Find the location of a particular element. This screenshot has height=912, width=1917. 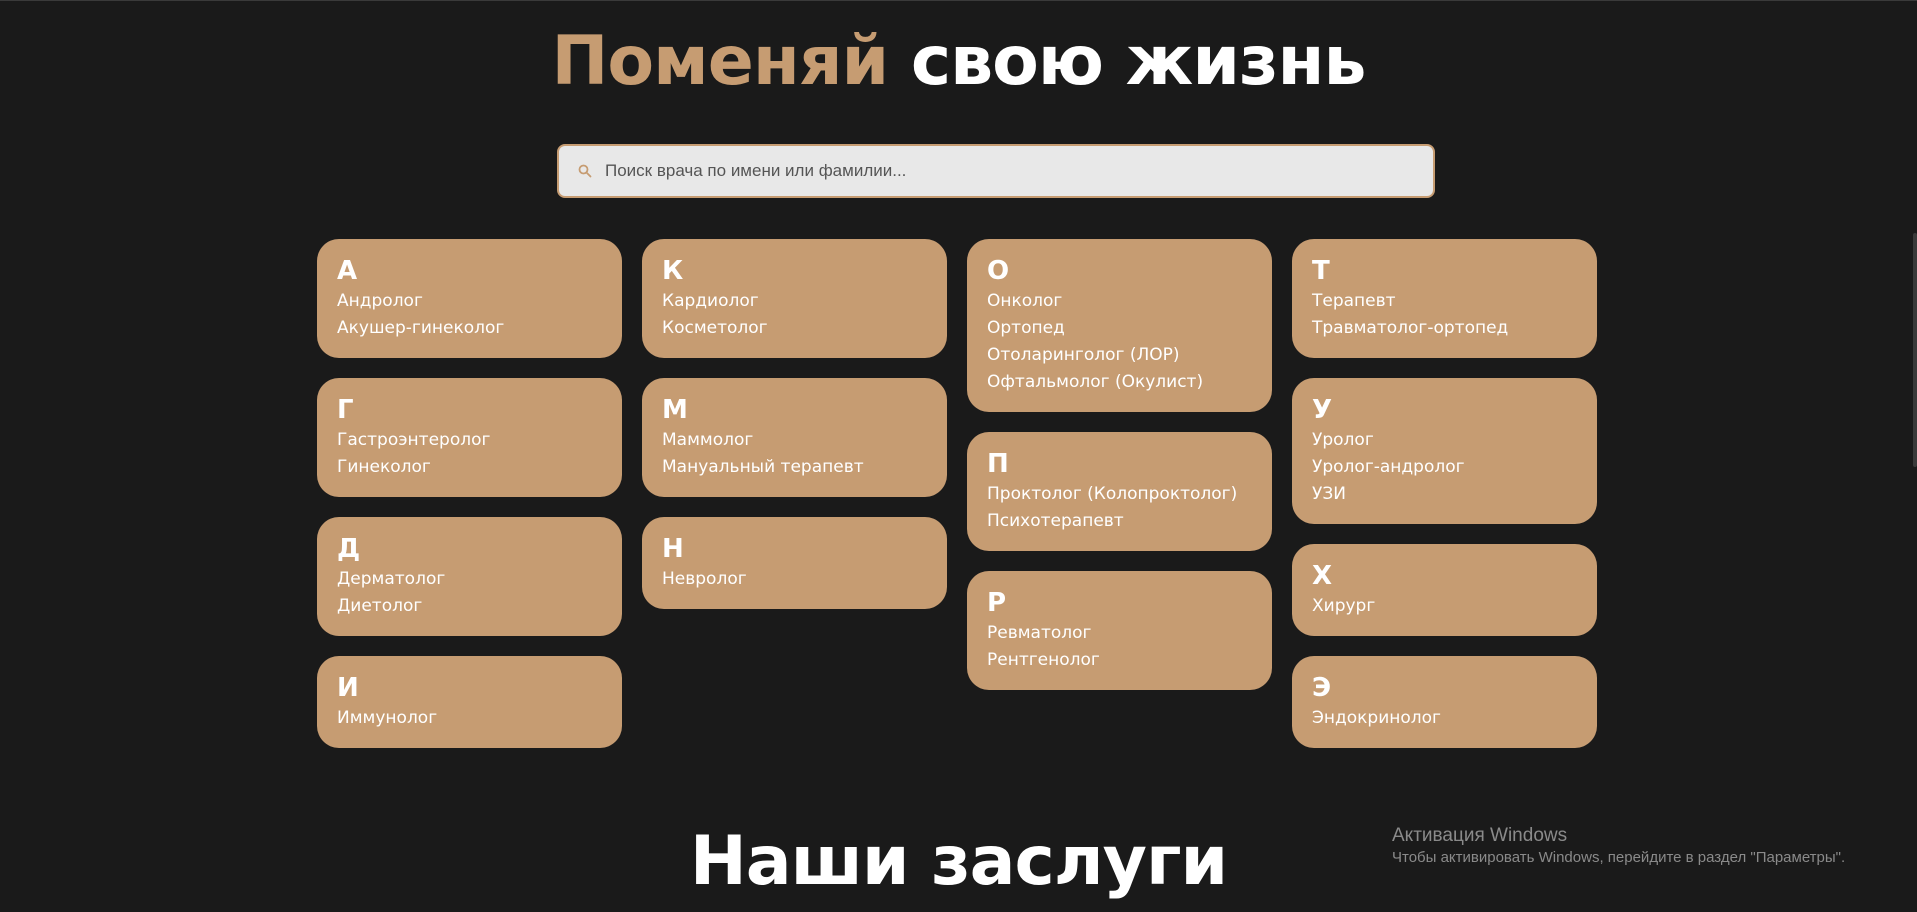

letter-card: И Иммунолог is located at coordinates (469, 702).